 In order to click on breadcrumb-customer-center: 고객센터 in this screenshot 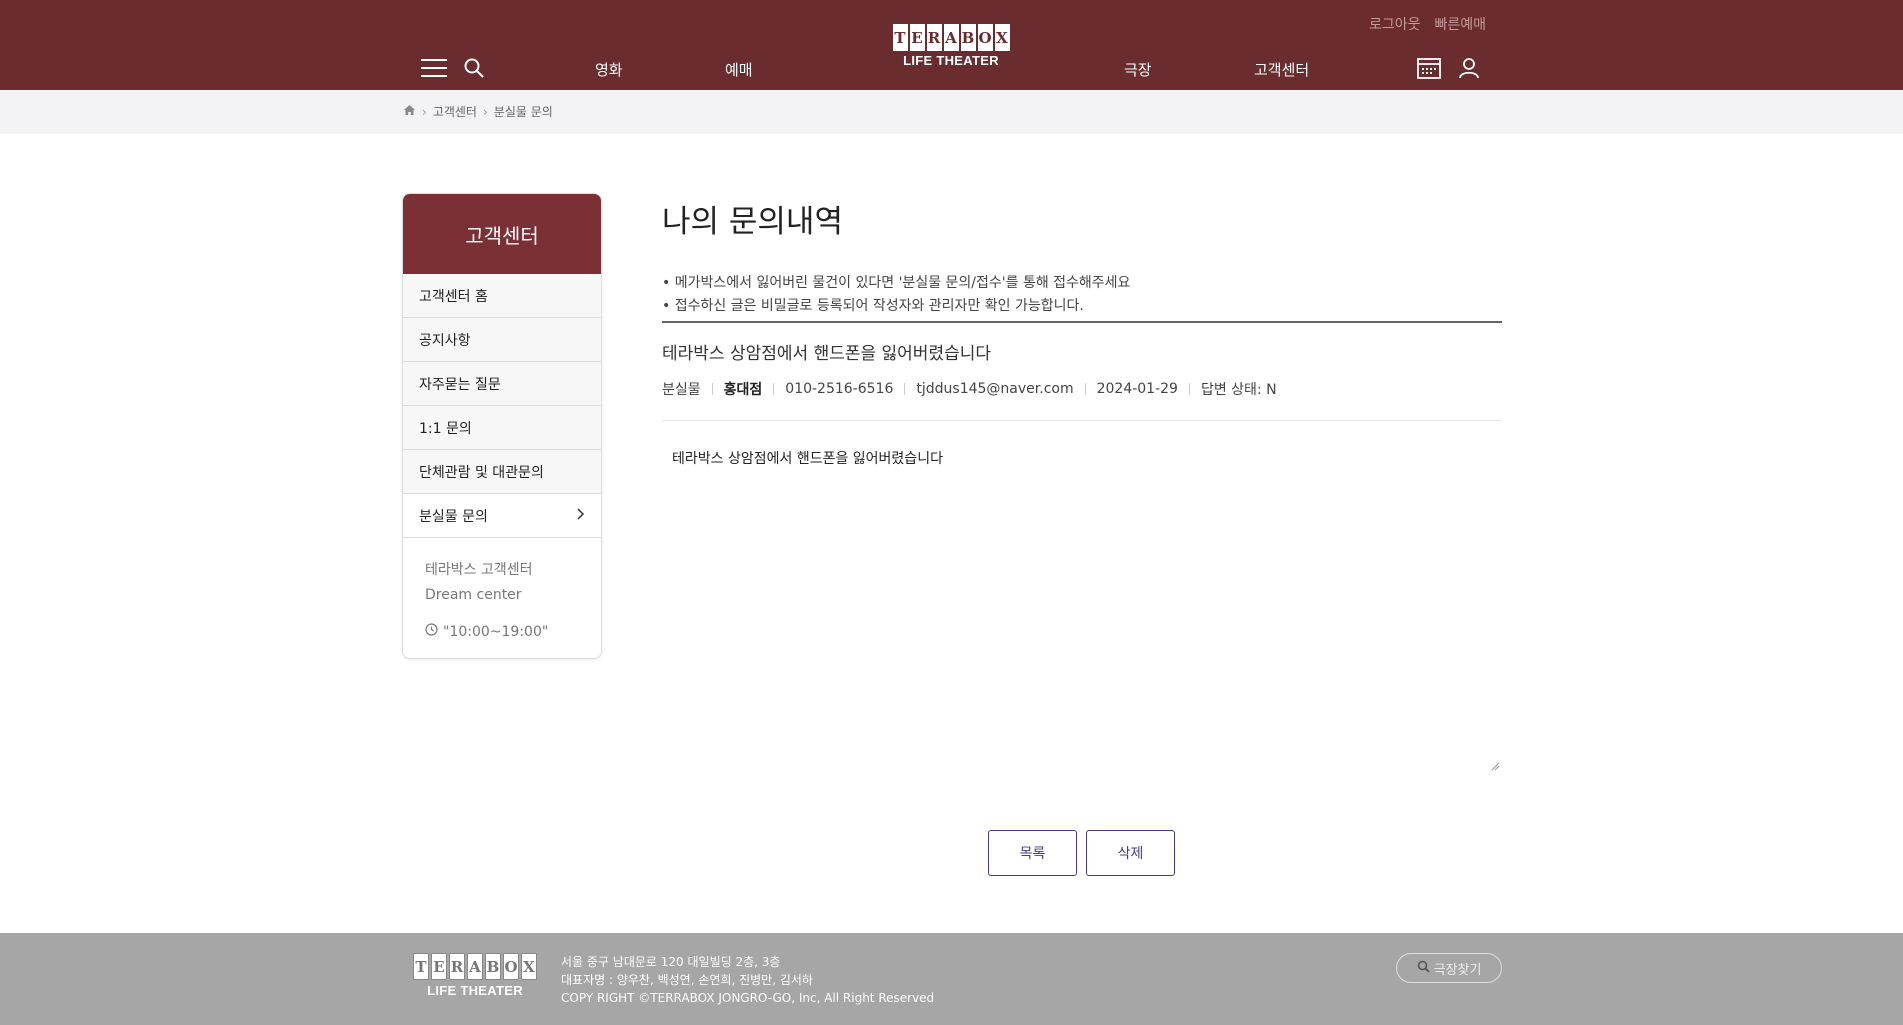, I will do `click(455, 111)`.